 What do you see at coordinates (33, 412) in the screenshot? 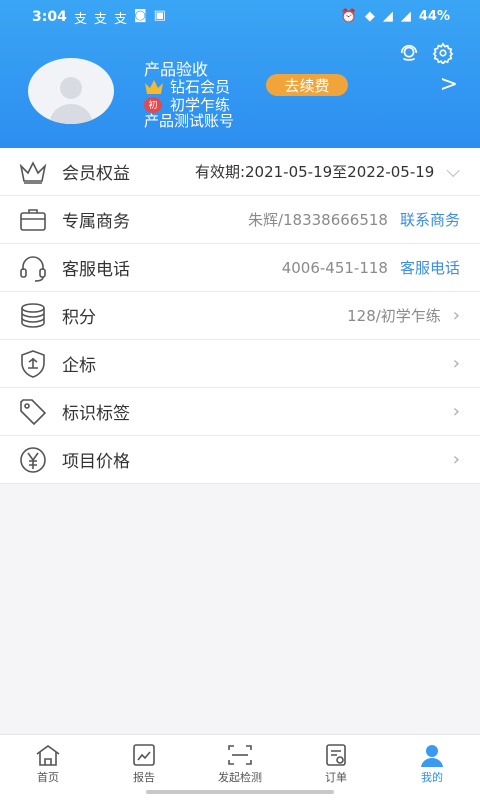
I see `tag-icon` at bounding box center [33, 412].